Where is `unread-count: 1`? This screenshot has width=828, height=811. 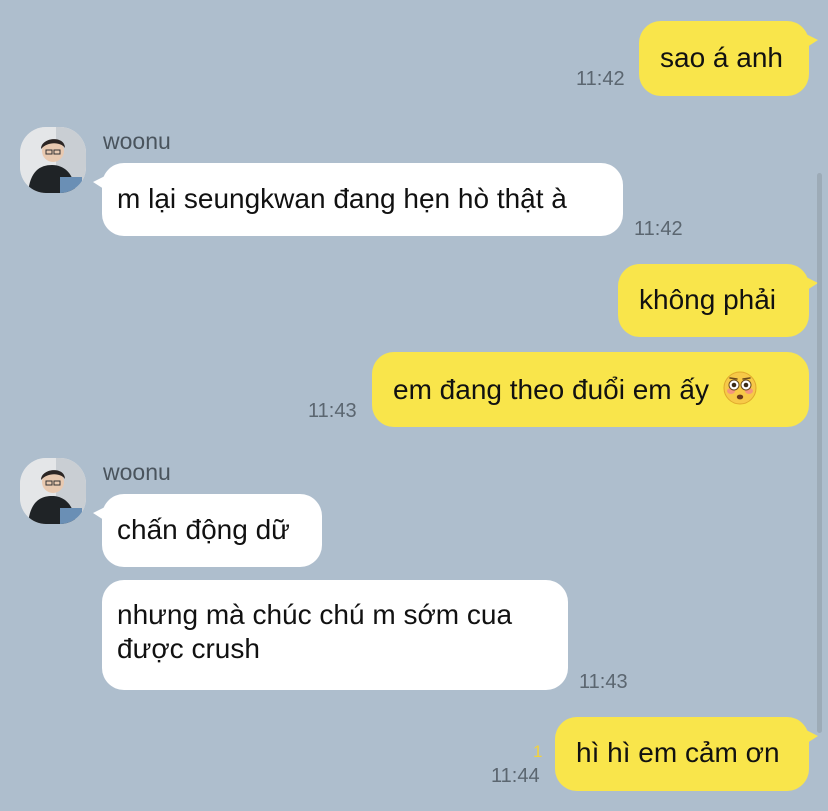
unread-count: 1 is located at coordinates (538, 751).